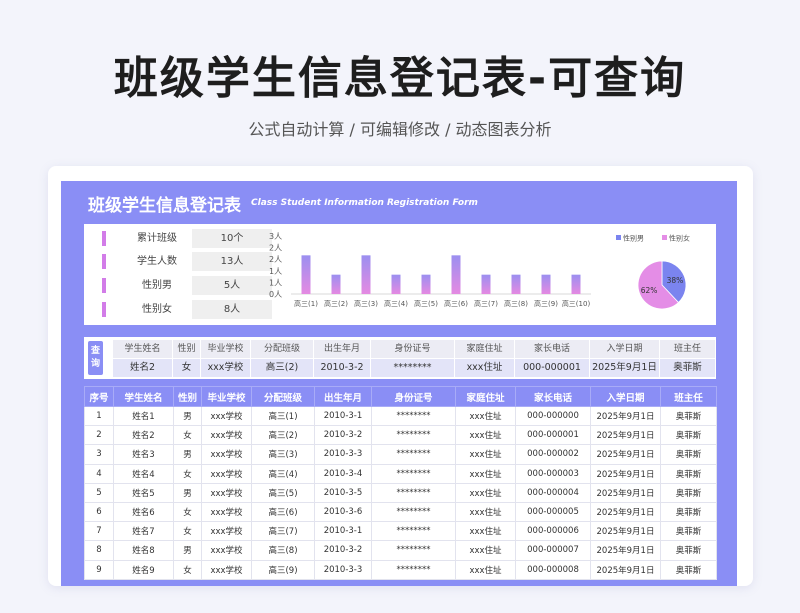  I want to click on table-cell: 000-000007, so click(553, 550).